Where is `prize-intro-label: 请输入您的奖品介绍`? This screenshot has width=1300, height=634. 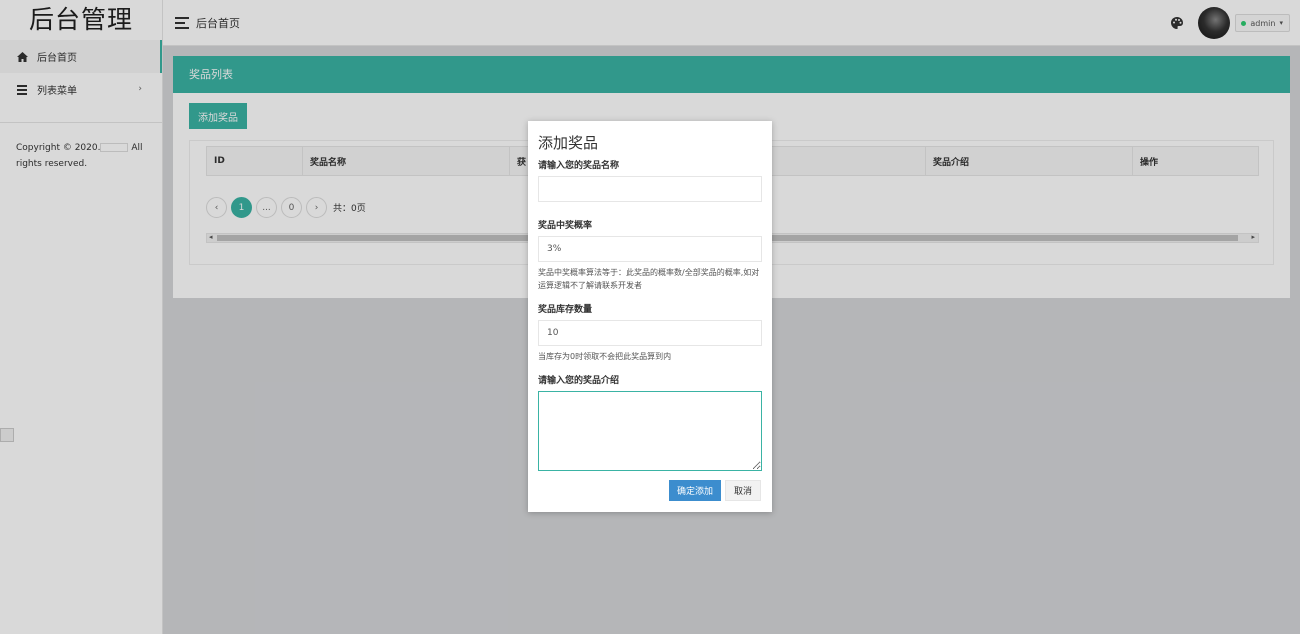 prize-intro-label: 请输入您的奖品介绍 is located at coordinates (579, 381).